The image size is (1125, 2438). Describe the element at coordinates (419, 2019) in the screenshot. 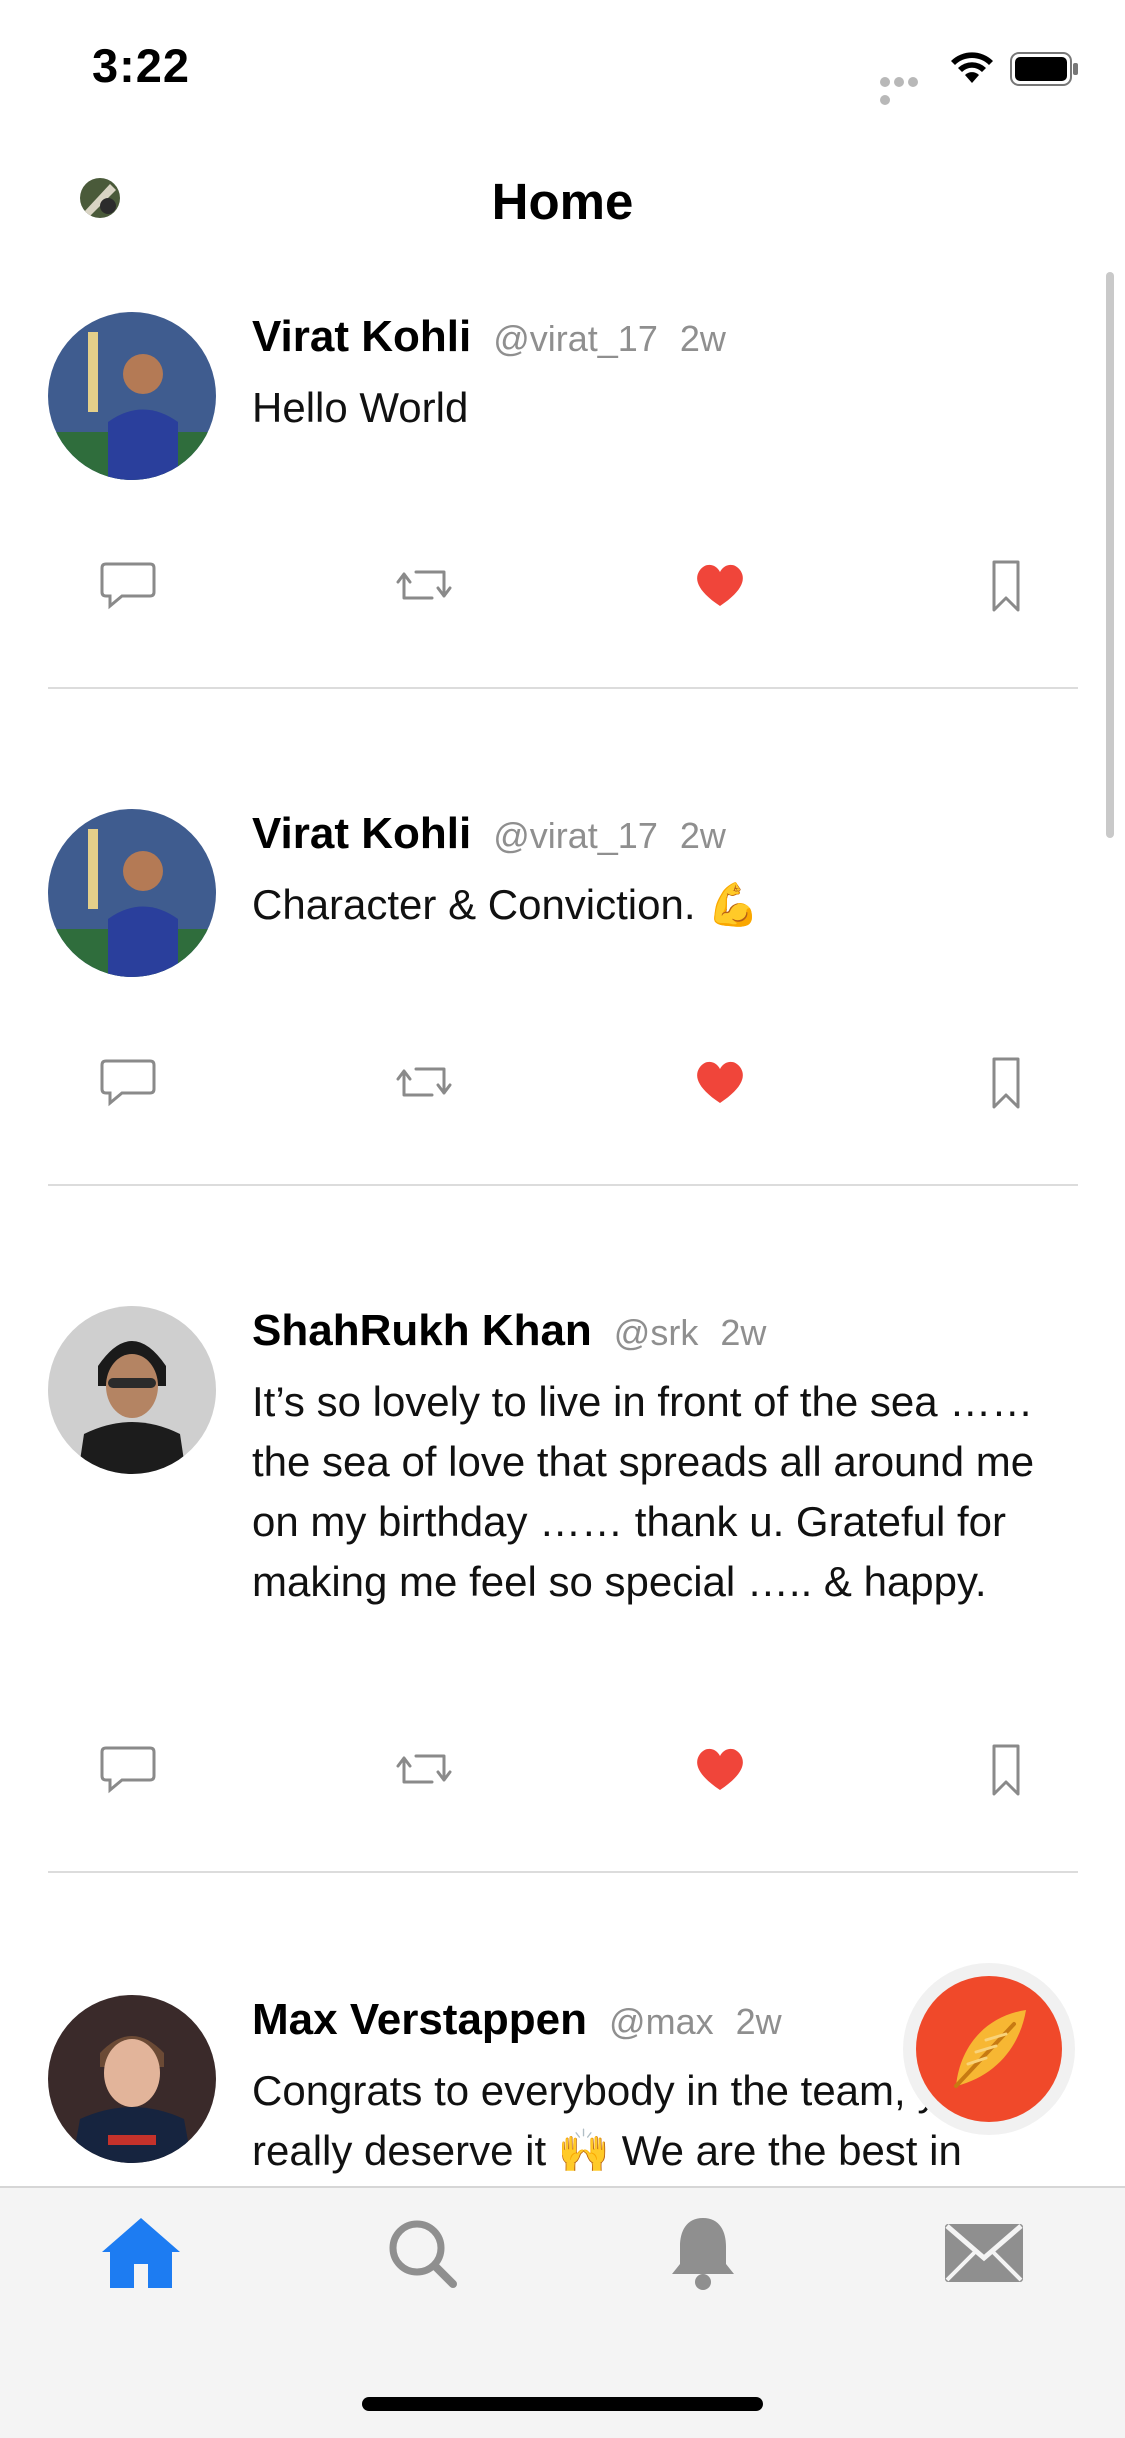

I see `tweet-author-name: Max Verstappen` at that location.